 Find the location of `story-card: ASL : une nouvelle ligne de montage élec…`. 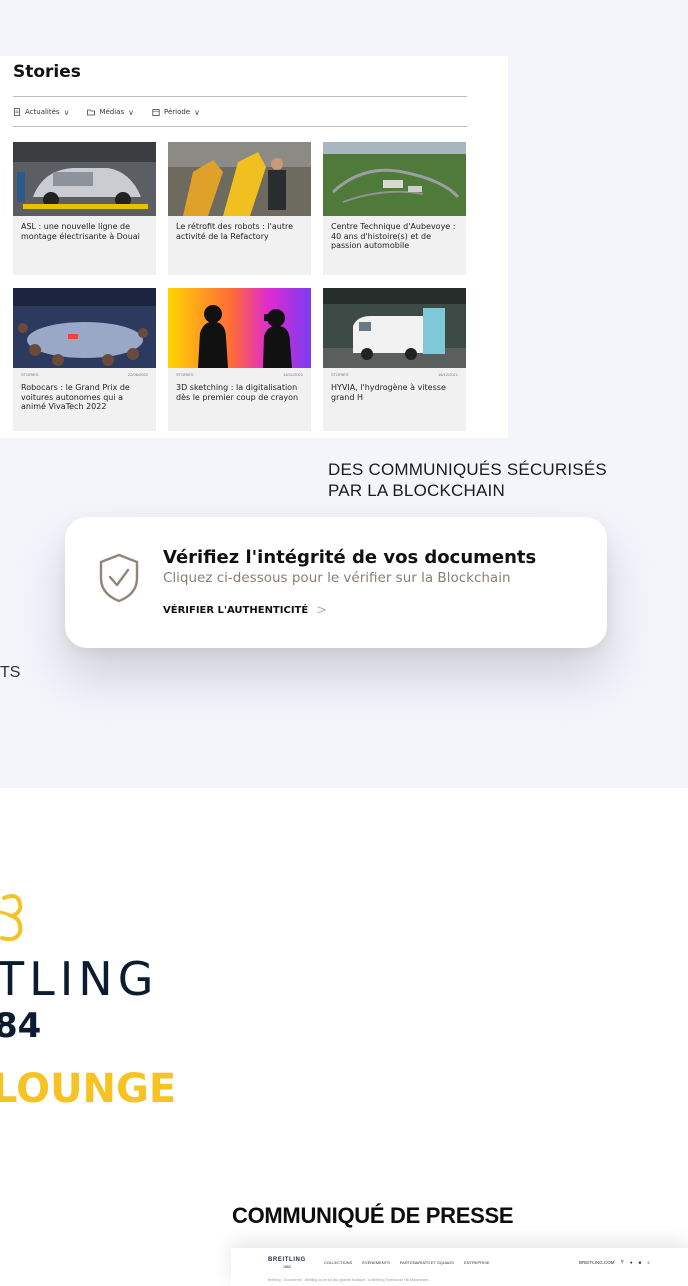

story-card: ASL : une nouvelle ligne de montage élec… is located at coordinates (84, 208).